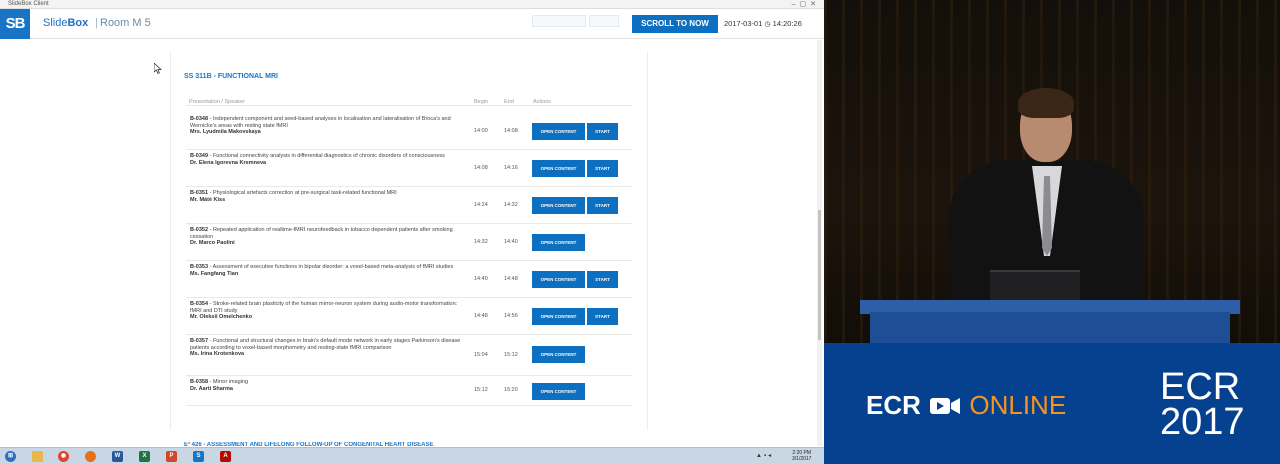 This screenshot has width=1280, height=464. I want to click on end-time: 14:08, so click(511, 131).